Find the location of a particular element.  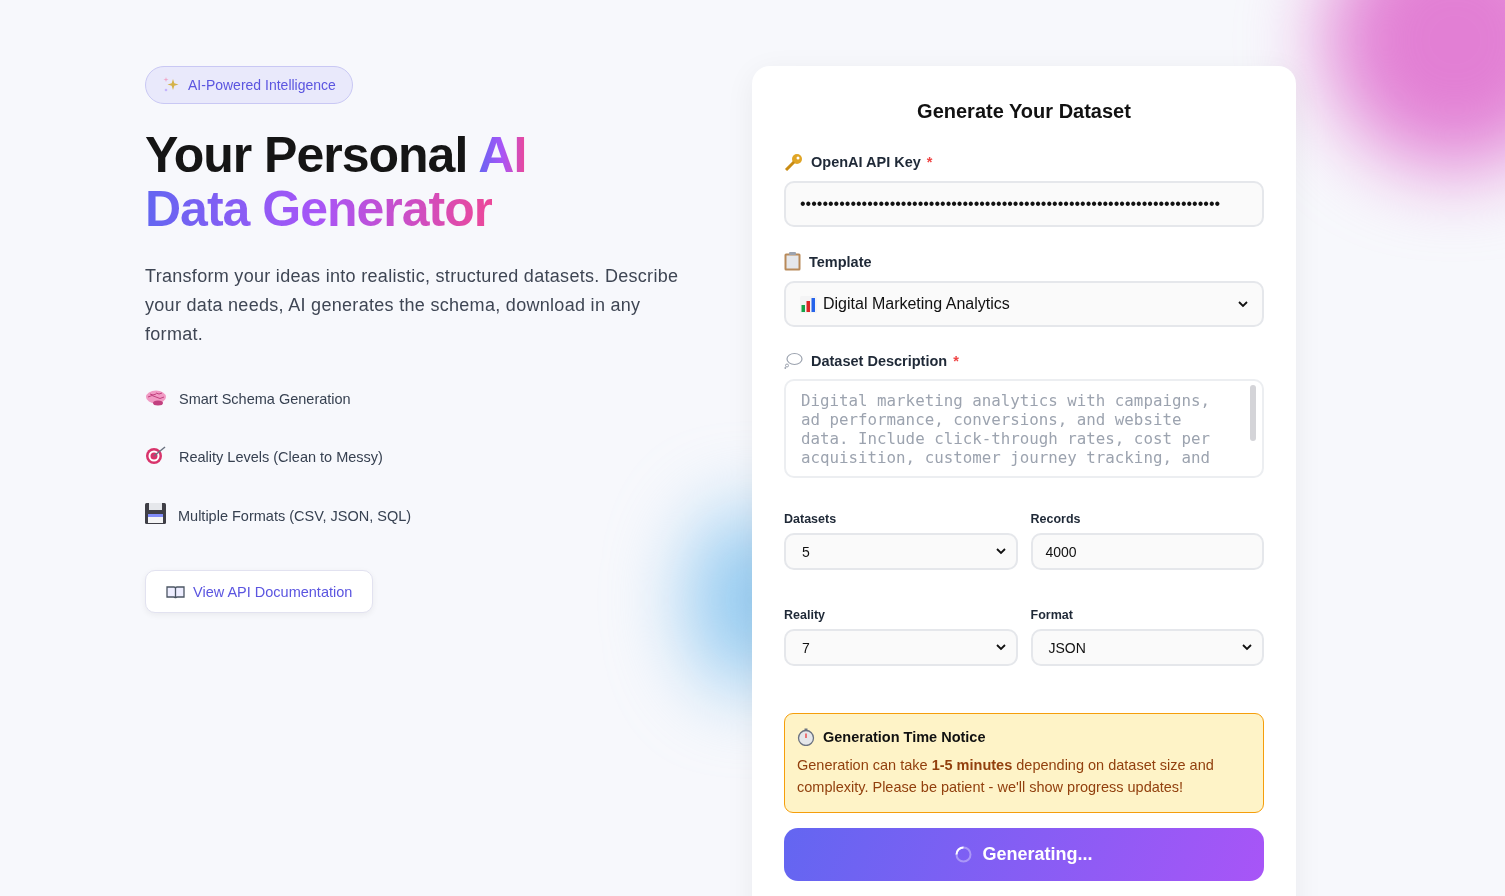

field-label: Records is located at coordinates (1056, 519).